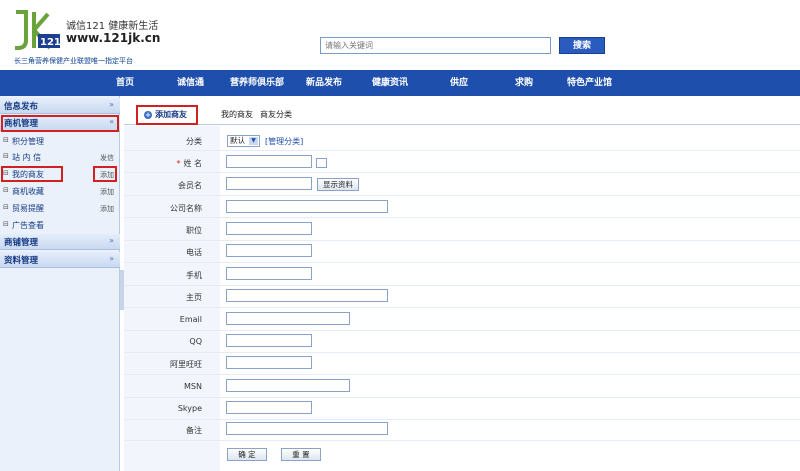 This screenshot has height=471, width=800. What do you see at coordinates (107, 209) in the screenshot?
I see `add-alert-link: 添加` at bounding box center [107, 209].